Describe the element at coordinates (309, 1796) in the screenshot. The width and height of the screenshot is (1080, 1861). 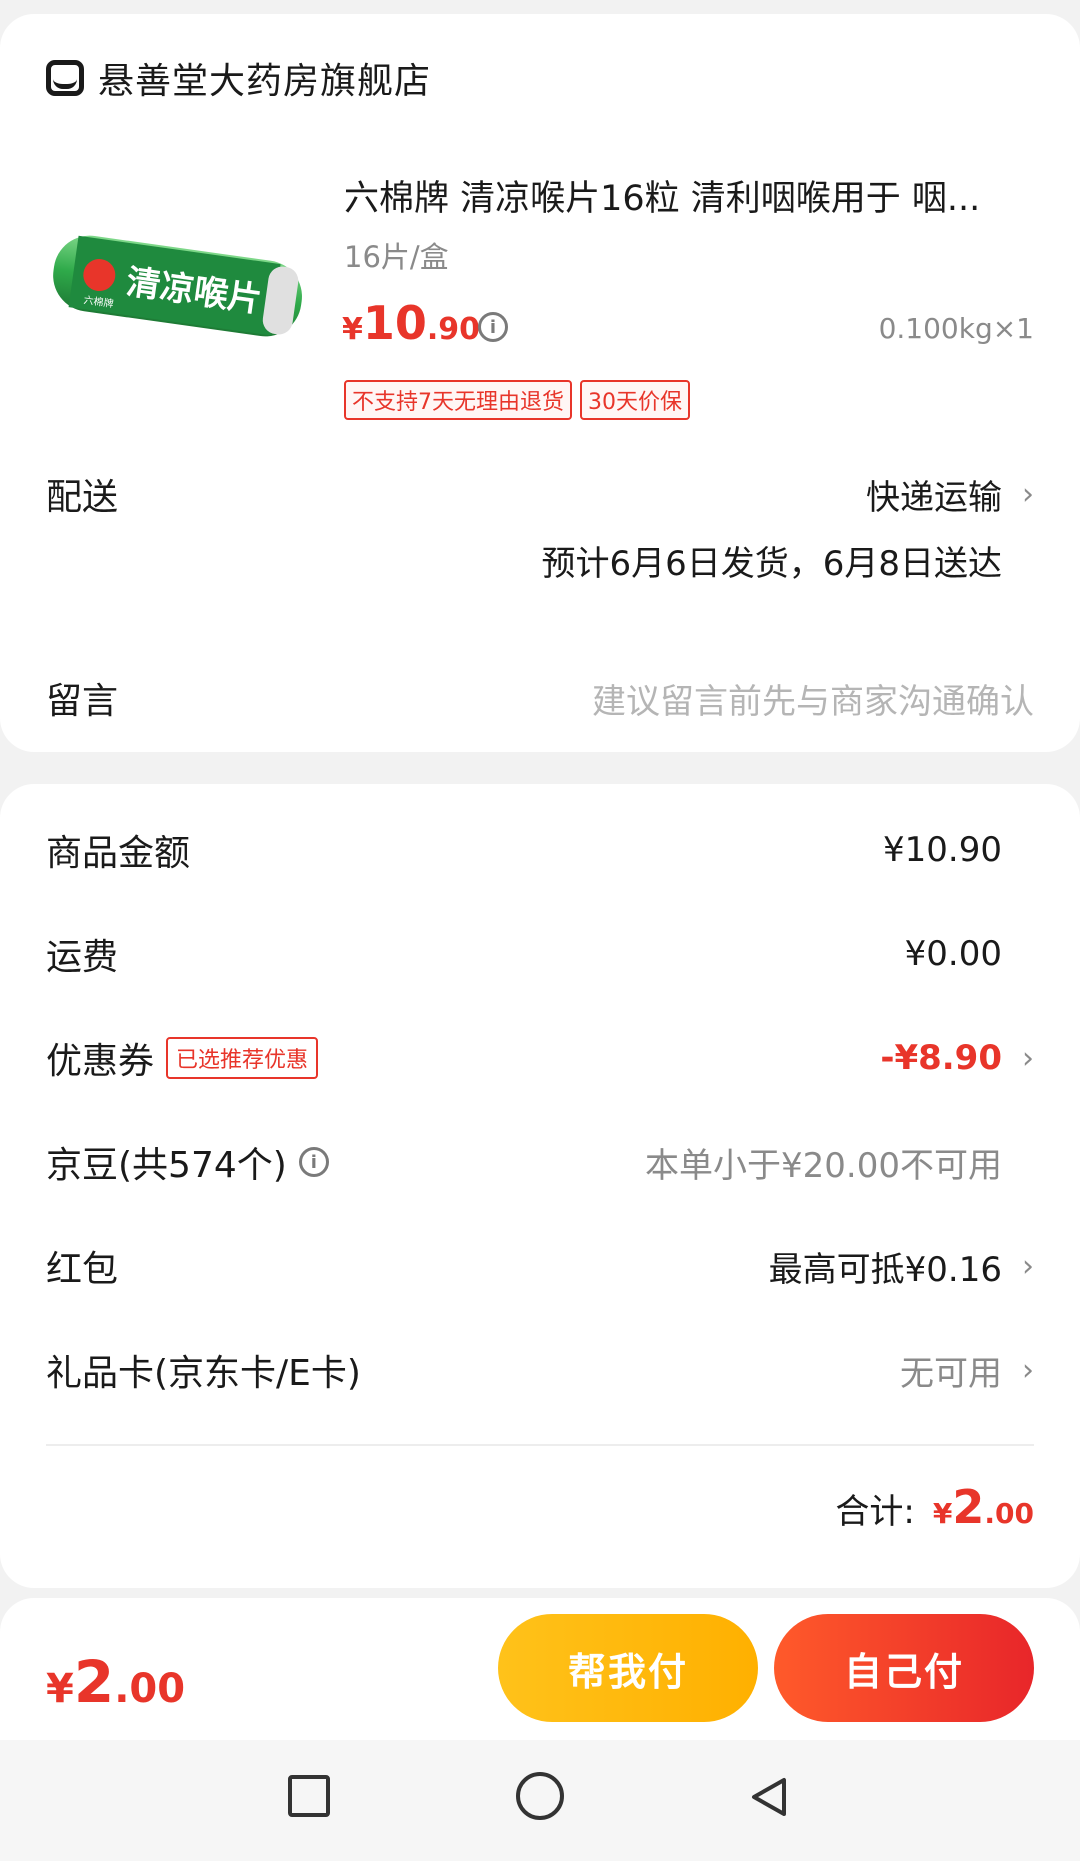
I see `recent-apps-icon` at that location.